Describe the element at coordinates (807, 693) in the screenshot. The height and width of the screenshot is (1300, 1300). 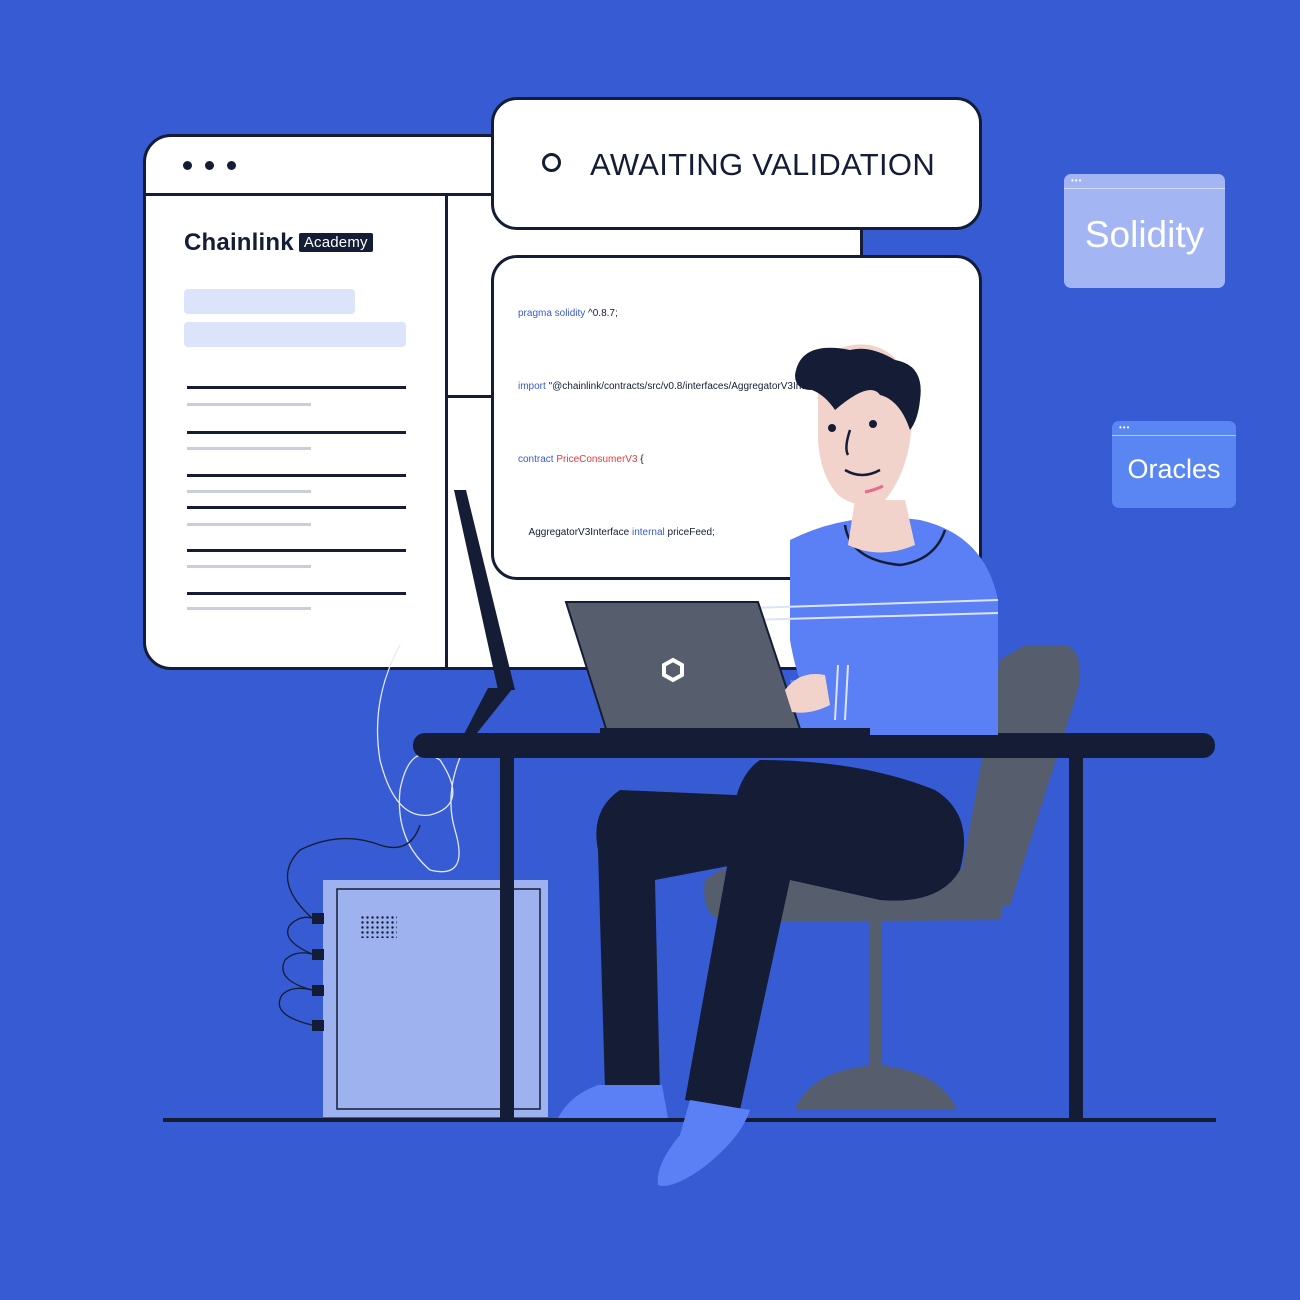
I see `hand` at that location.